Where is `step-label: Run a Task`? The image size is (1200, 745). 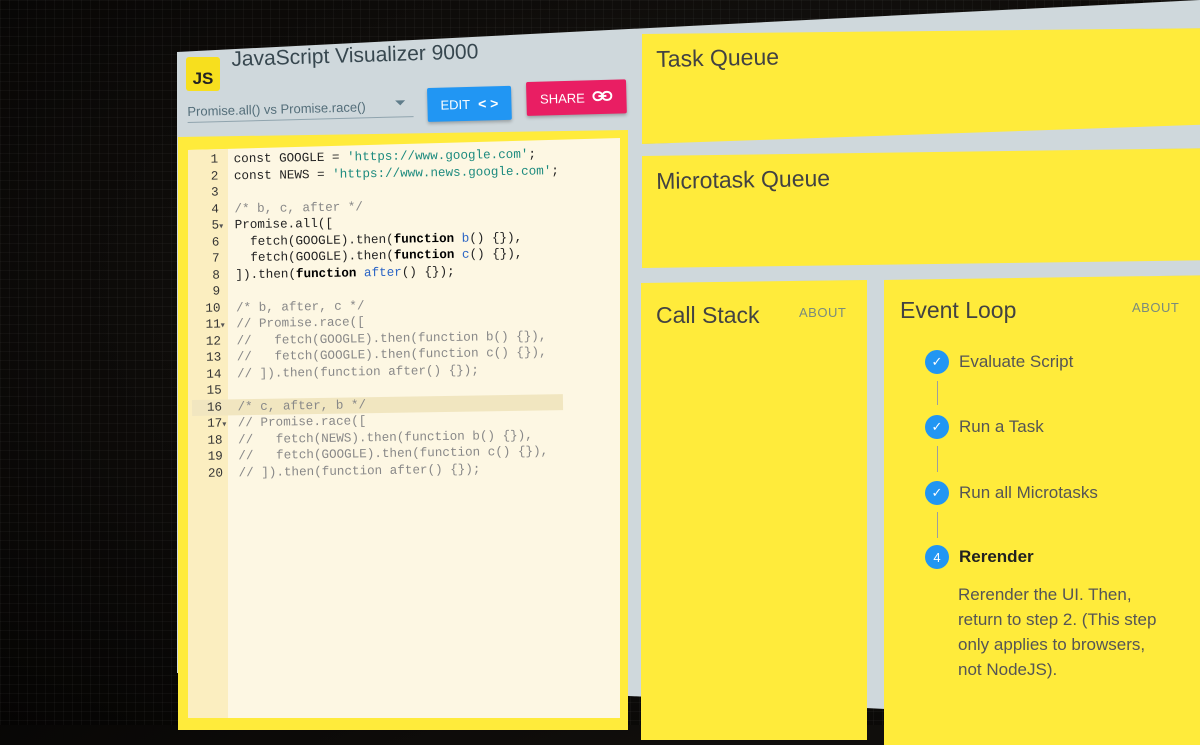 step-label: Run a Task is located at coordinates (1001, 427).